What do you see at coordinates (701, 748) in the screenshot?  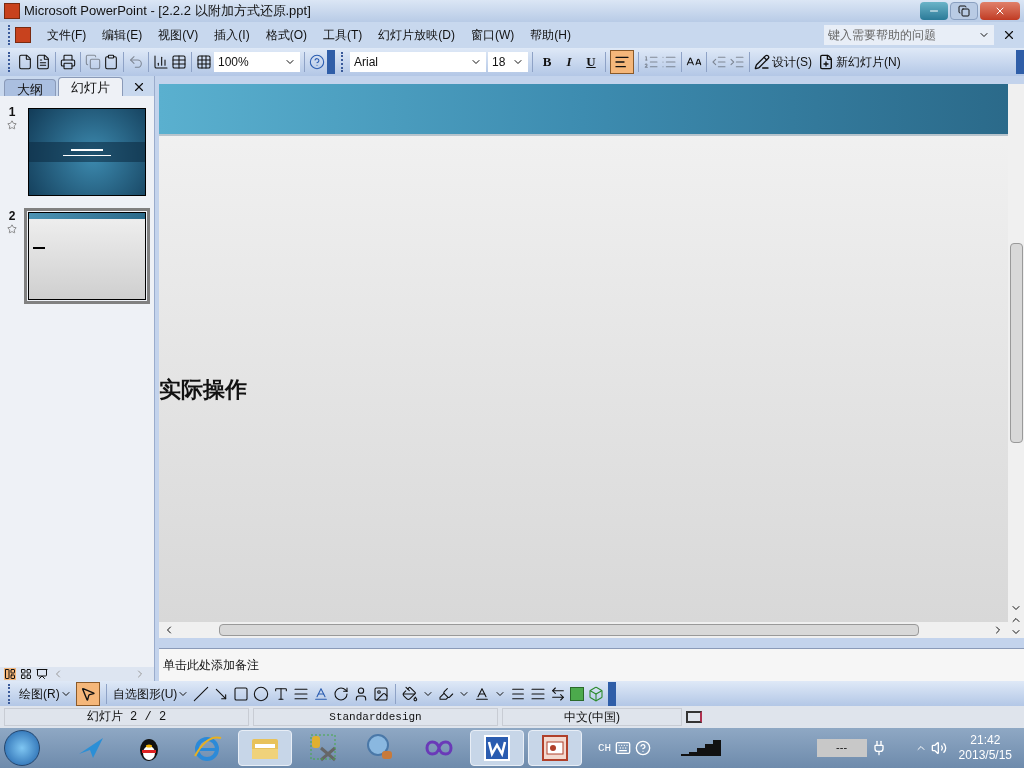 I see `signal-icon` at bounding box center [701, 748].